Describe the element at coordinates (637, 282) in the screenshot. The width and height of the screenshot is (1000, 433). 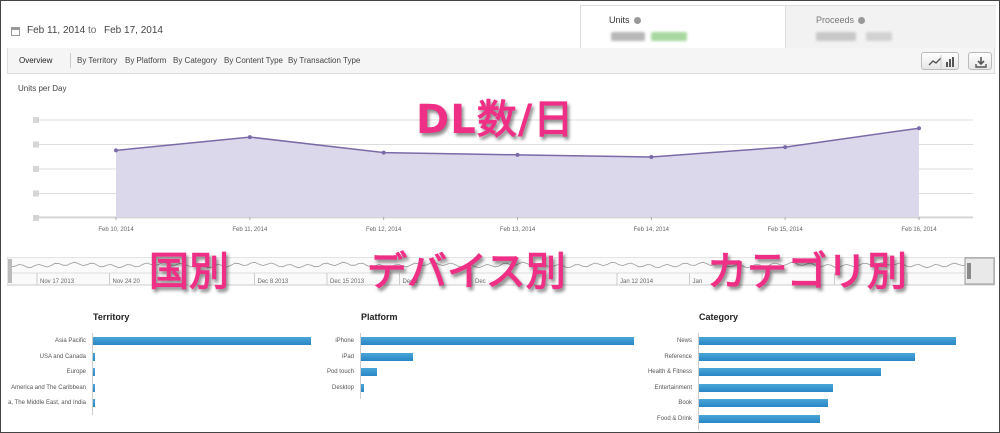
I see `timeline-tick-label: Jan 12 2014` at that location.